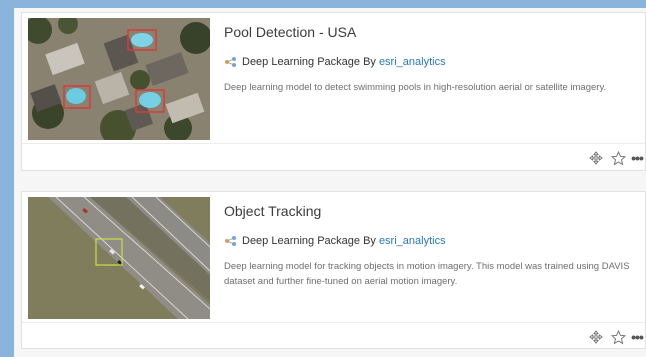  Describe the element at coordinates (272, 211) in the screenshot. I see `item-title: Object Tracking` at that location.